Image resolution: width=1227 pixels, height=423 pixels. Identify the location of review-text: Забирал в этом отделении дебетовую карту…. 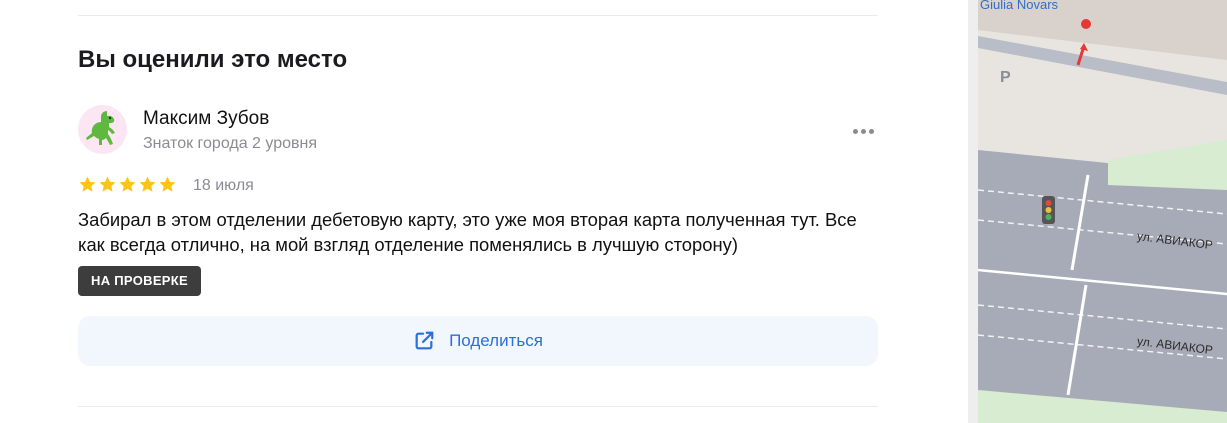
(467, 232).